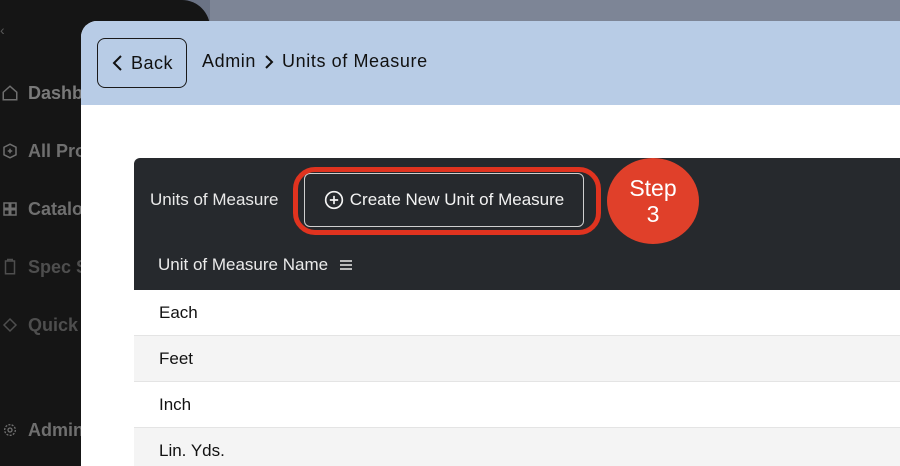  I want to click on row-cell: Each, so click(178, 312).